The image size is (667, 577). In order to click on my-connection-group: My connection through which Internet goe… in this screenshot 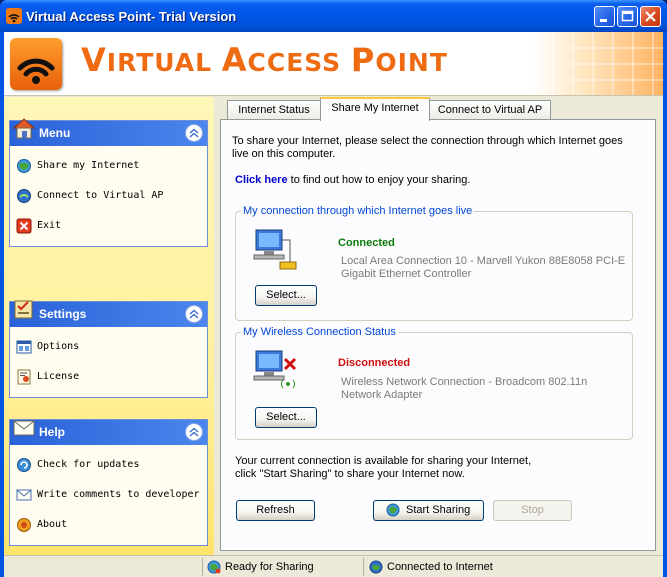, I will do `click(434, 263)`.